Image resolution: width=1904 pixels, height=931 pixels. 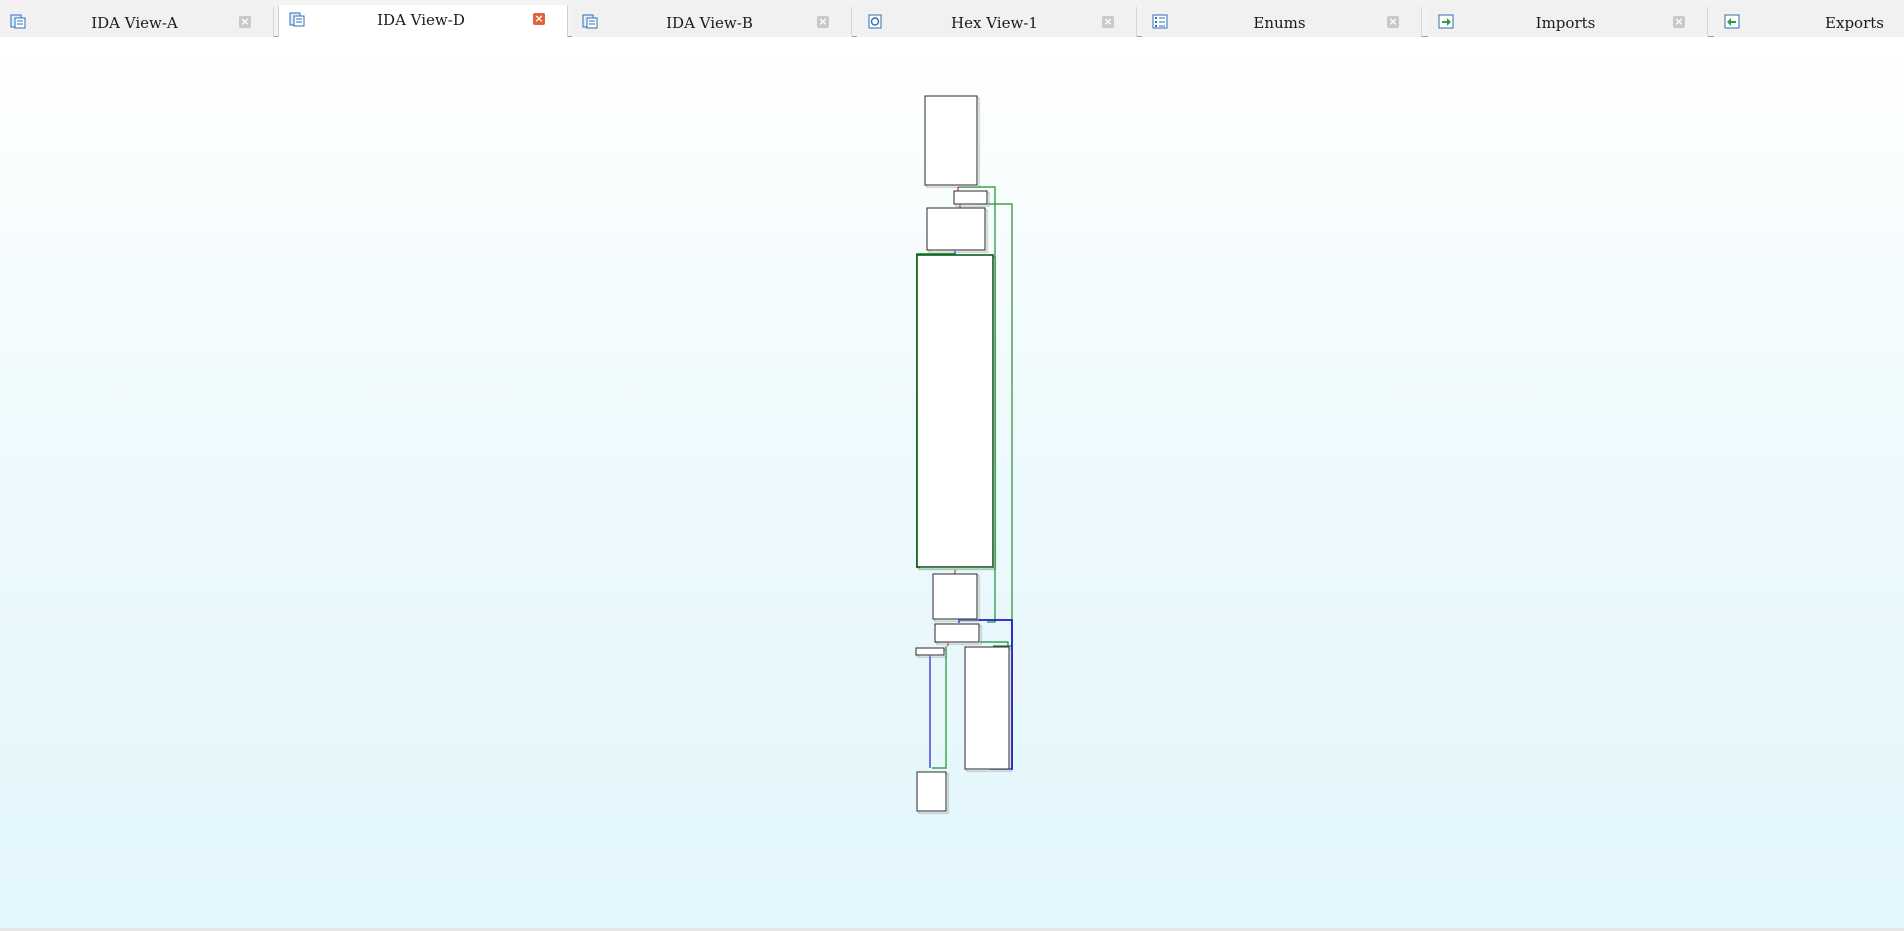 I want to click on tab-label: Exports, so click(x=1854, y=23).